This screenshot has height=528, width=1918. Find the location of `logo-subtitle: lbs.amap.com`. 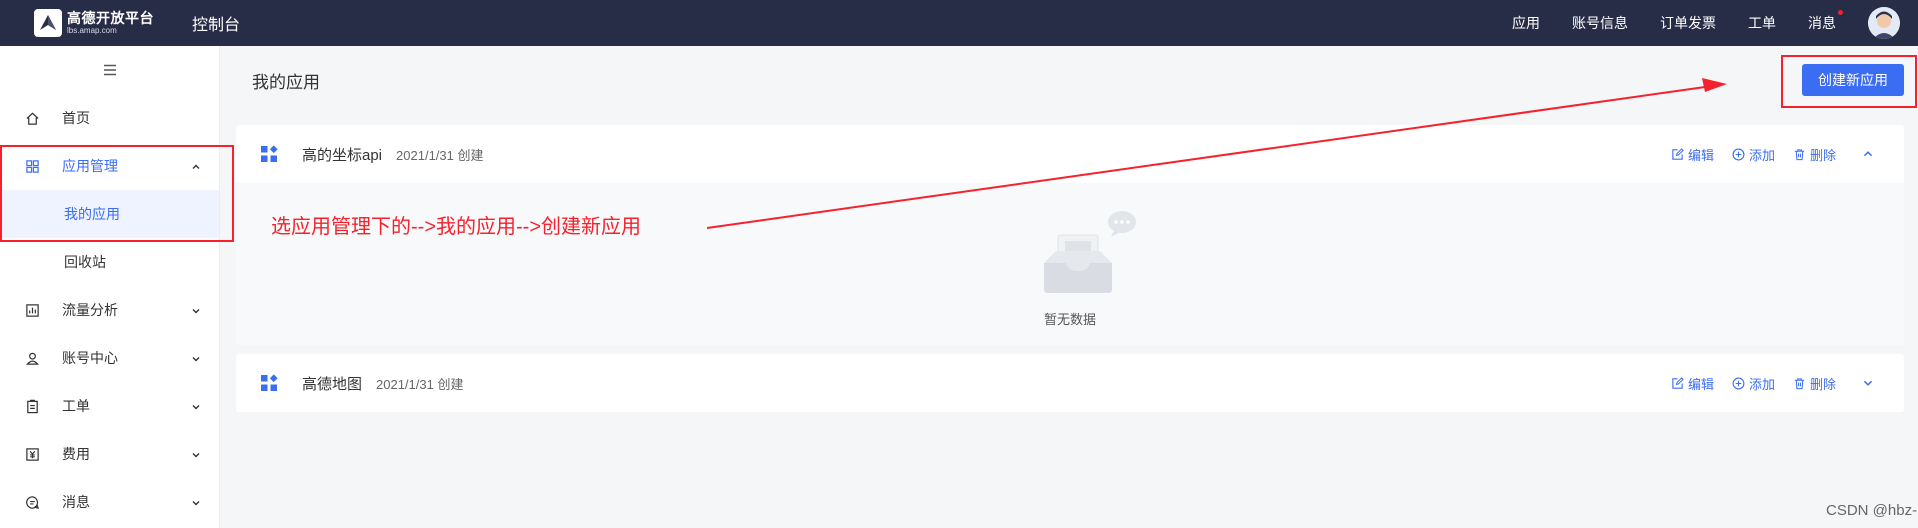

logo-subtitle: lbs.amap.com is located at coordinates (92, 30).